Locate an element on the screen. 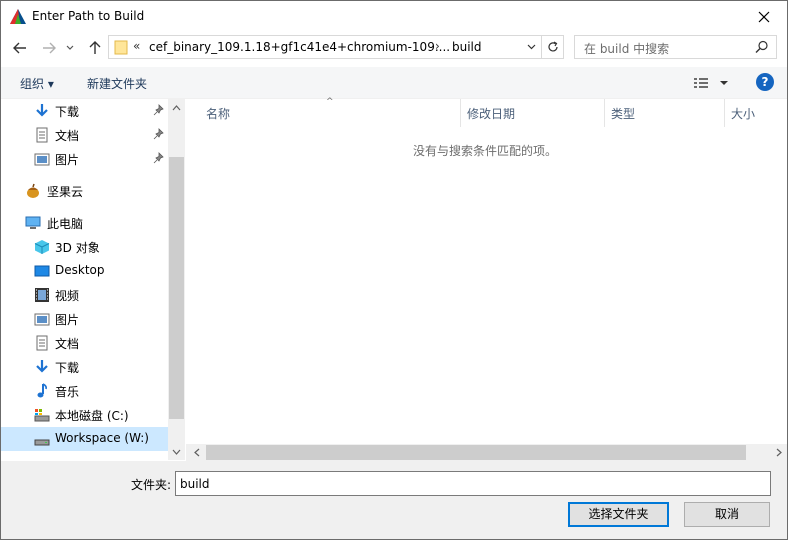 Image resolution: width=788 pixels, height=540 pixels. folder-field-label: 文件夹: is located at coordinates (151, 485).